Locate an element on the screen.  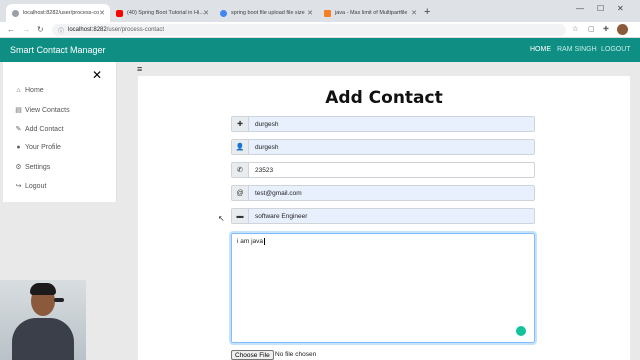
sidebar-item-logout: ↪ Logout is located at coordinates (30, 186).